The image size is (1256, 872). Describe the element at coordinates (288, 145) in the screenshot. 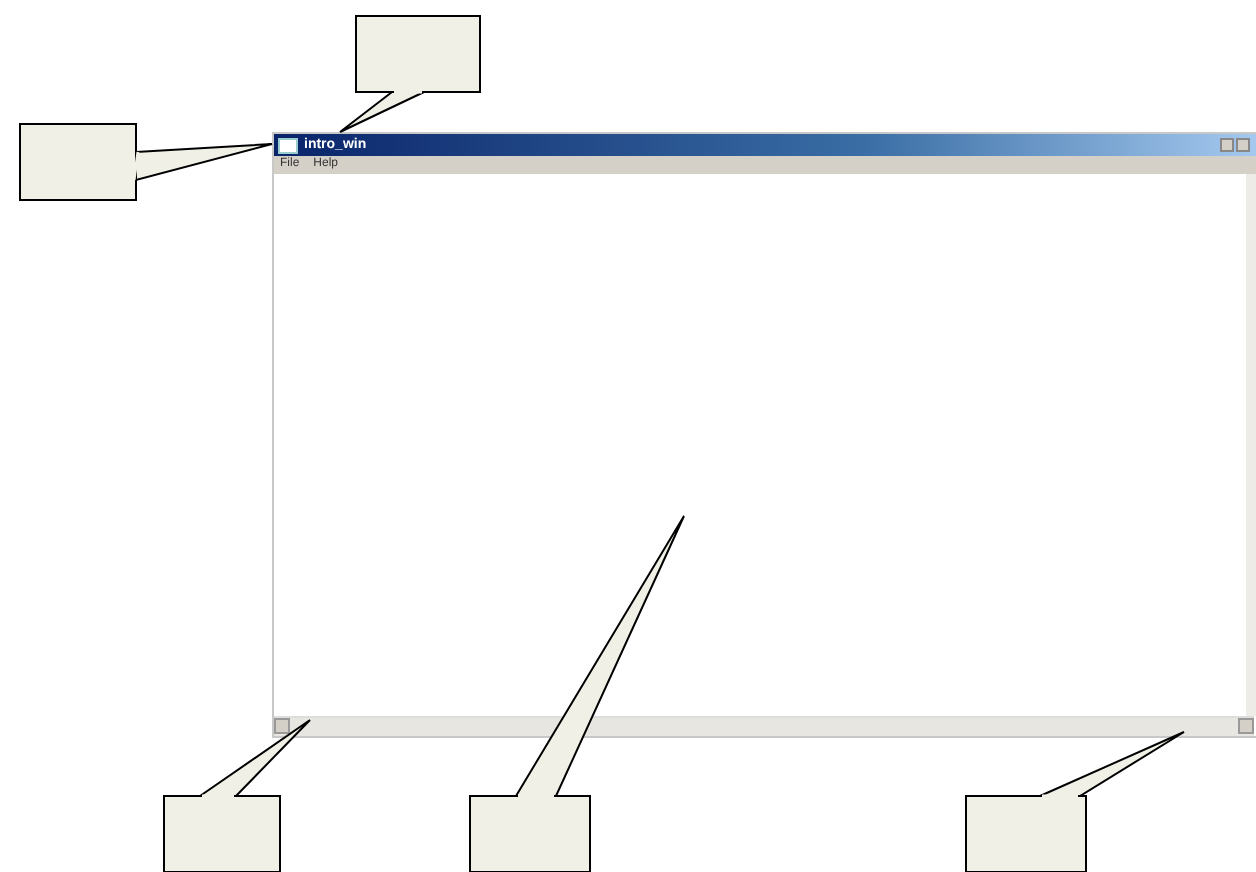

I see `app-icon` at that location.